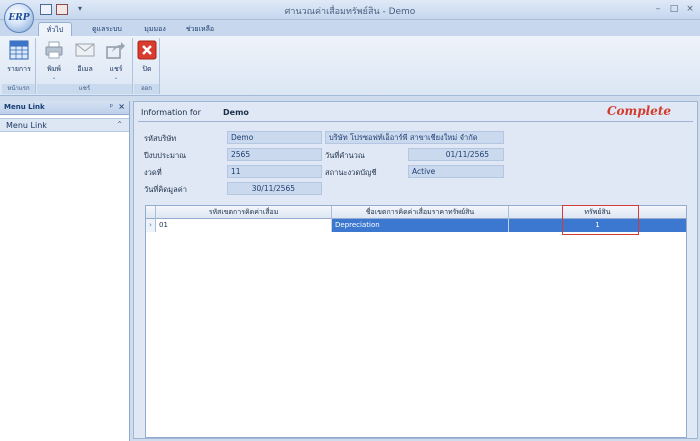 The width and height of the screenshot is (700, 441). Describe the element at coordinates (351, 172) in the screenshot. I see `period-status-label: สถานะงวดบัญชี` at that location.